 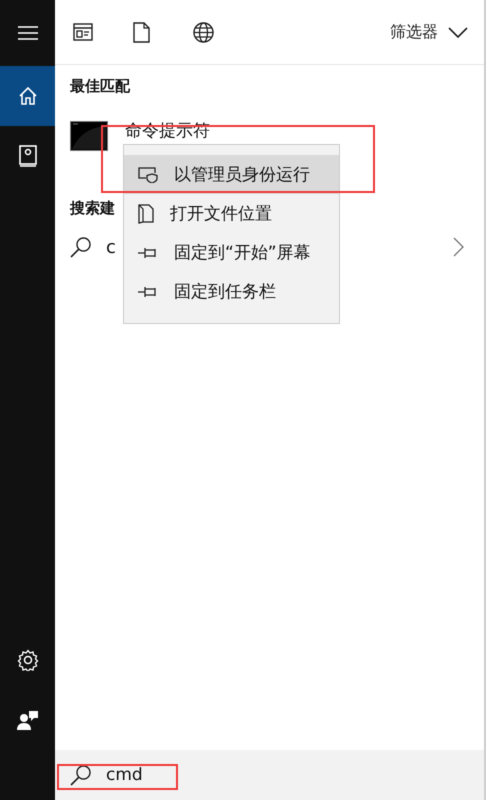 What do you see at coordinates (92, 209) in the screenshot?
I see `section-heading: 搜索建` at bounding box center [92, 209].